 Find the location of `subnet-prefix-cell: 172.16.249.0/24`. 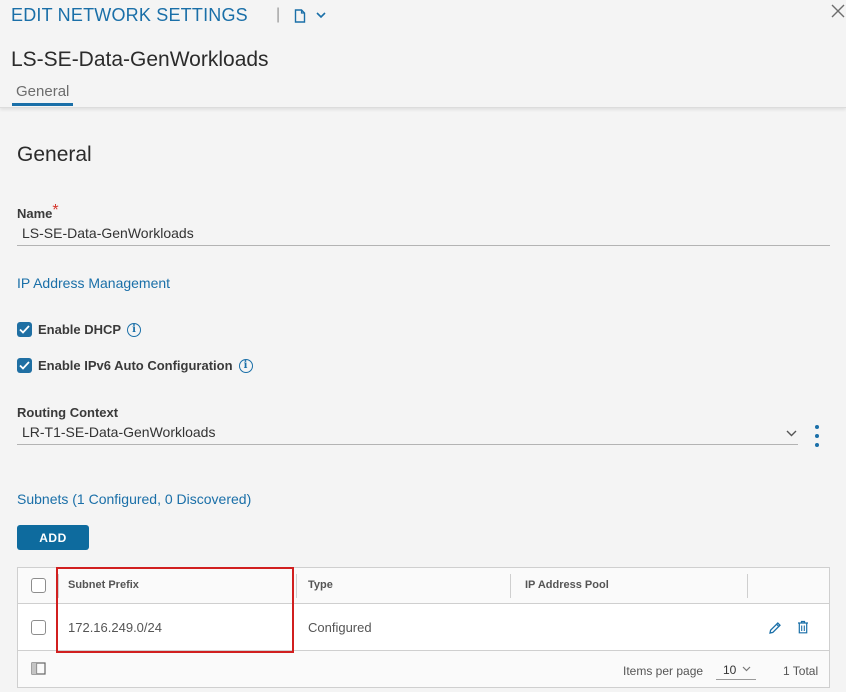

subnet-prefix-cell: 172.16.249.0/24 is located at coordinates (115, 627).